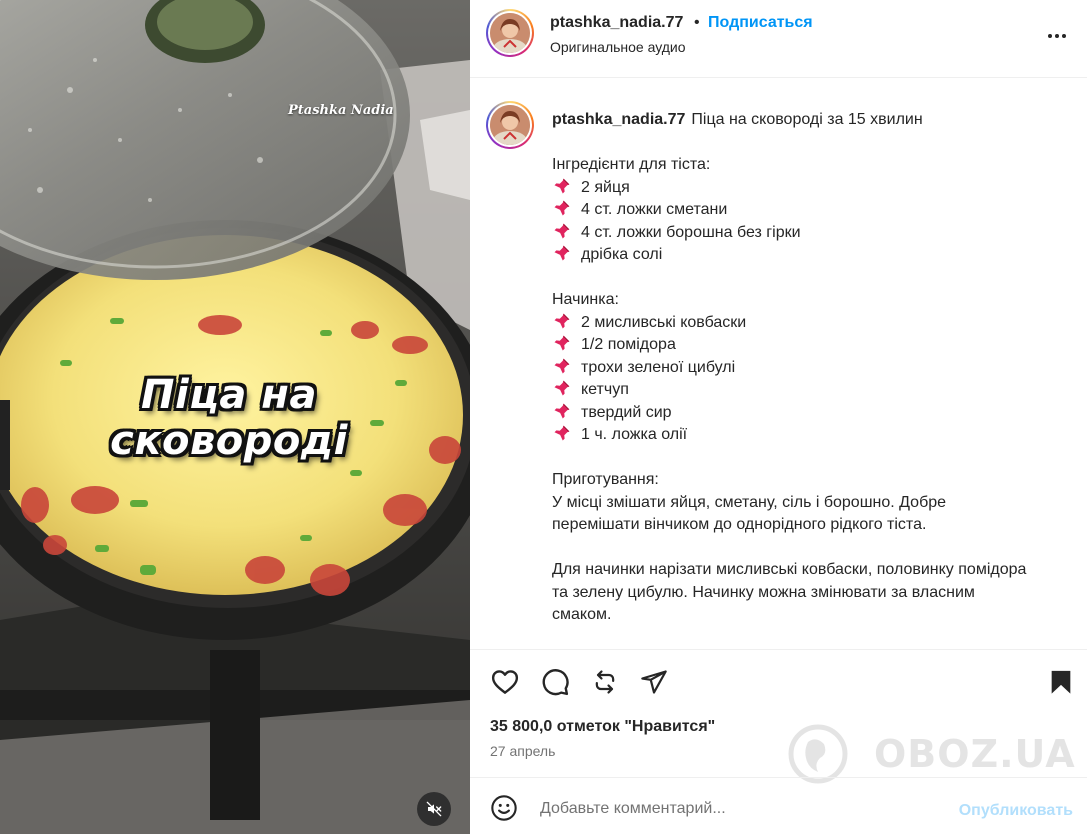  What do you see at coordinates (605, 187) in the screenshot?
I see `dough-ingredient-item: 2 яйця` at bounding box center [605, 187].